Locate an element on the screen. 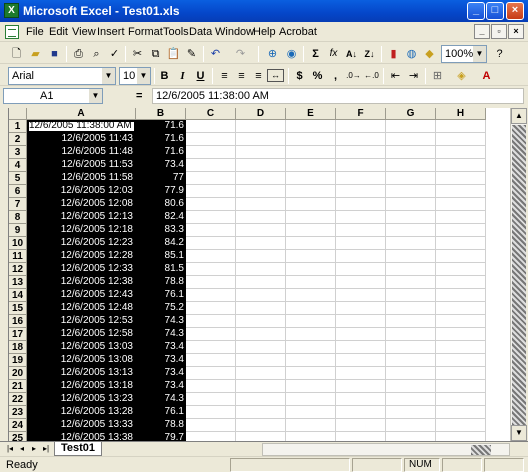 The image size is (528, 472). row-header: 5 is located at coordinates (18, 178).